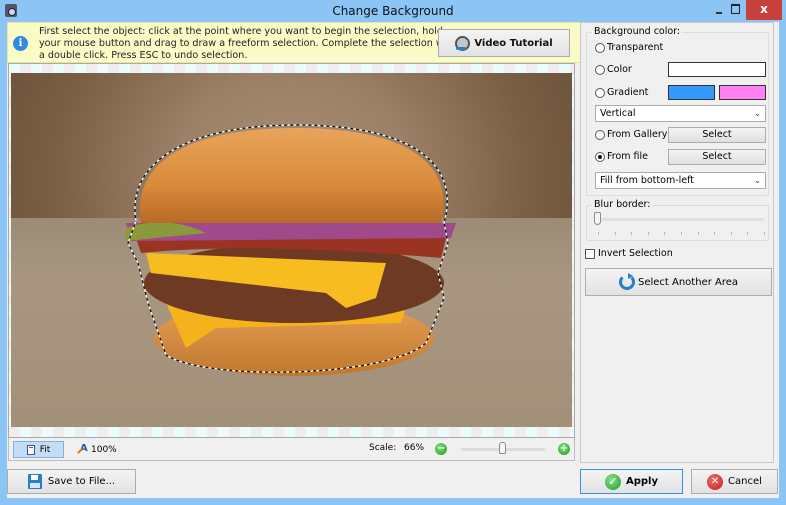 This screenshot has height=505, width=786. Describe the element at coordinates (720, 10) in the screenshot. I see `minimize-button` at that location.